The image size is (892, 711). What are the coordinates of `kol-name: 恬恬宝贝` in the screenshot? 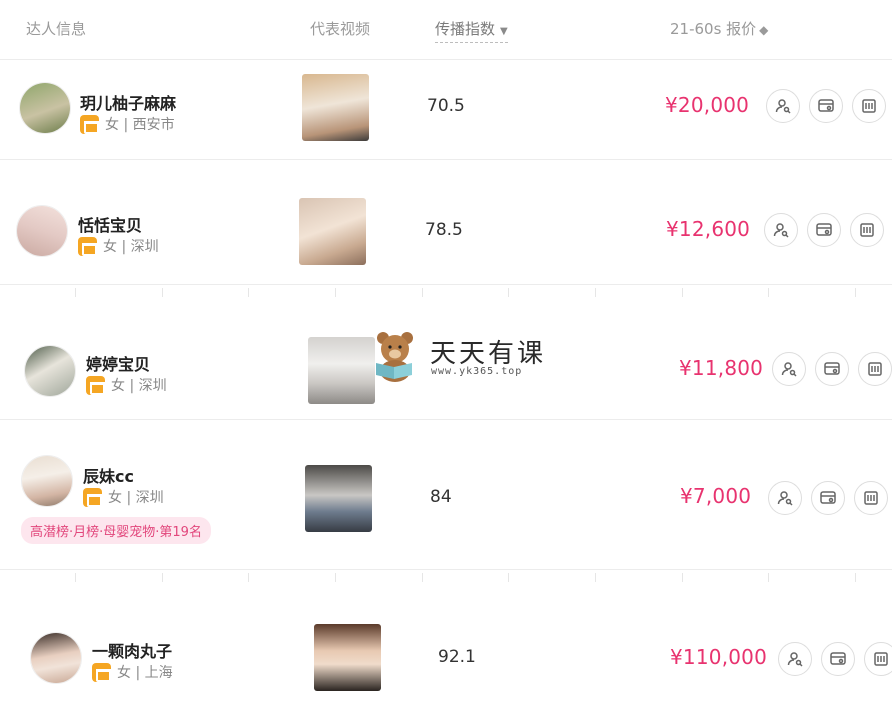 It's located at (110, 224).